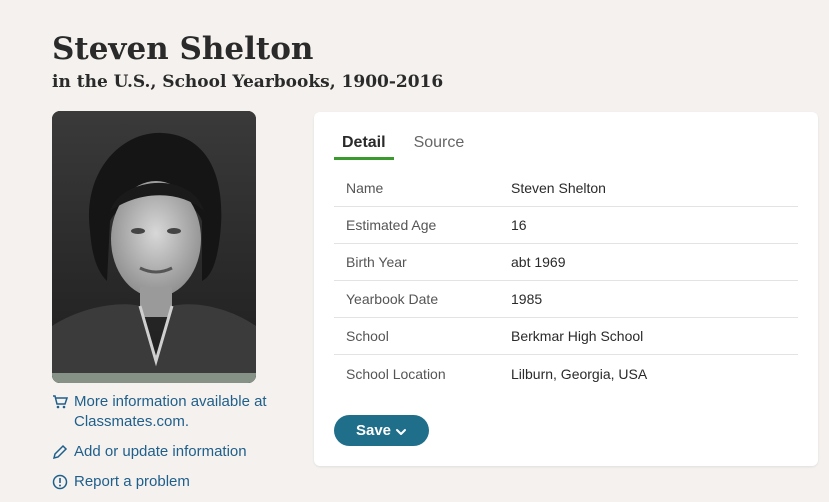 The image size is (829, 502). I want to click on save-button: Save, so click(381, 430).